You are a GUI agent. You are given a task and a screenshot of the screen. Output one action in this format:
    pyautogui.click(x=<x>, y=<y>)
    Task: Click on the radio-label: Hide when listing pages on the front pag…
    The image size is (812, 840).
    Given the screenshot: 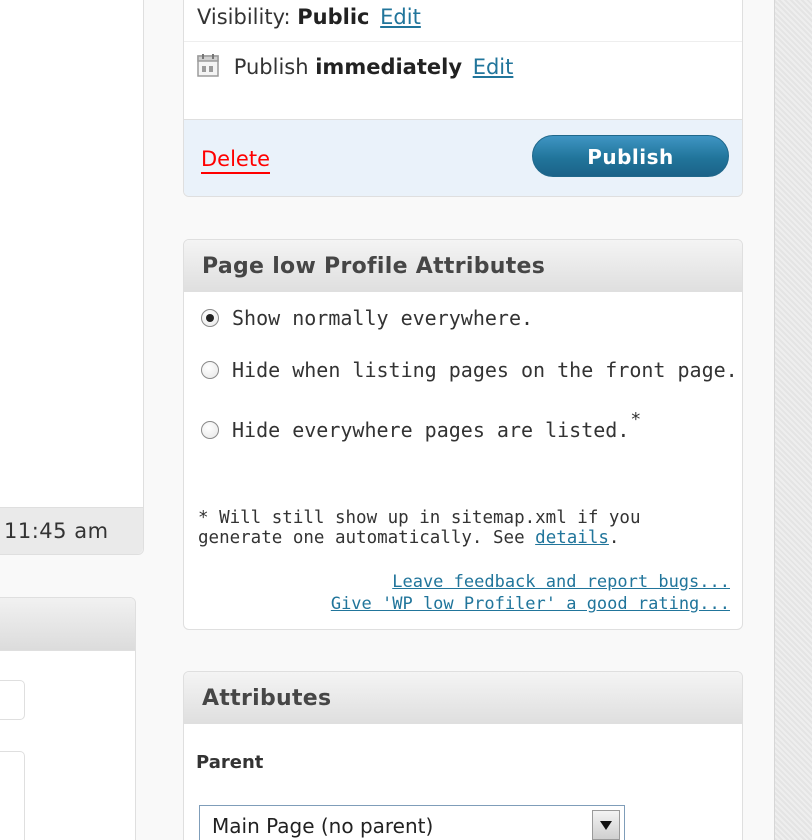 What is the action you would take?
    pyautogui.click(x=485, y=370)
    